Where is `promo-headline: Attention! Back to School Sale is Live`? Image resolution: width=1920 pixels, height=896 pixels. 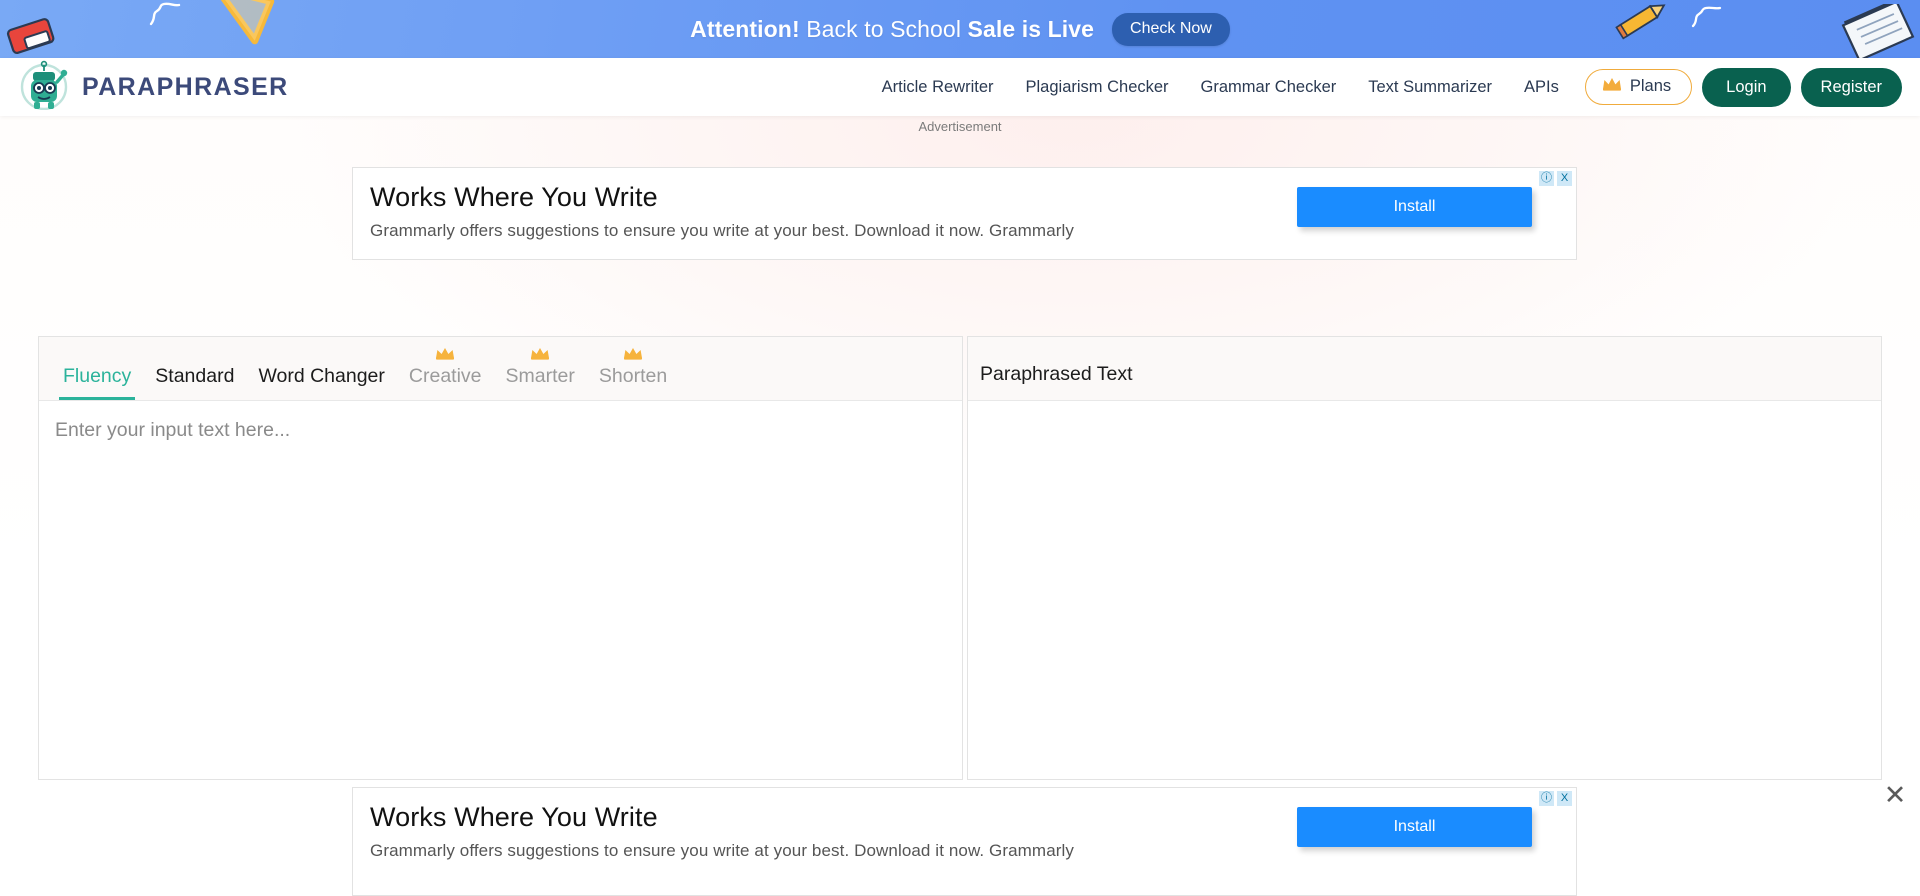
promo-headline: Attention! Back to School Sale is Live is located at coordinates (892, 29).